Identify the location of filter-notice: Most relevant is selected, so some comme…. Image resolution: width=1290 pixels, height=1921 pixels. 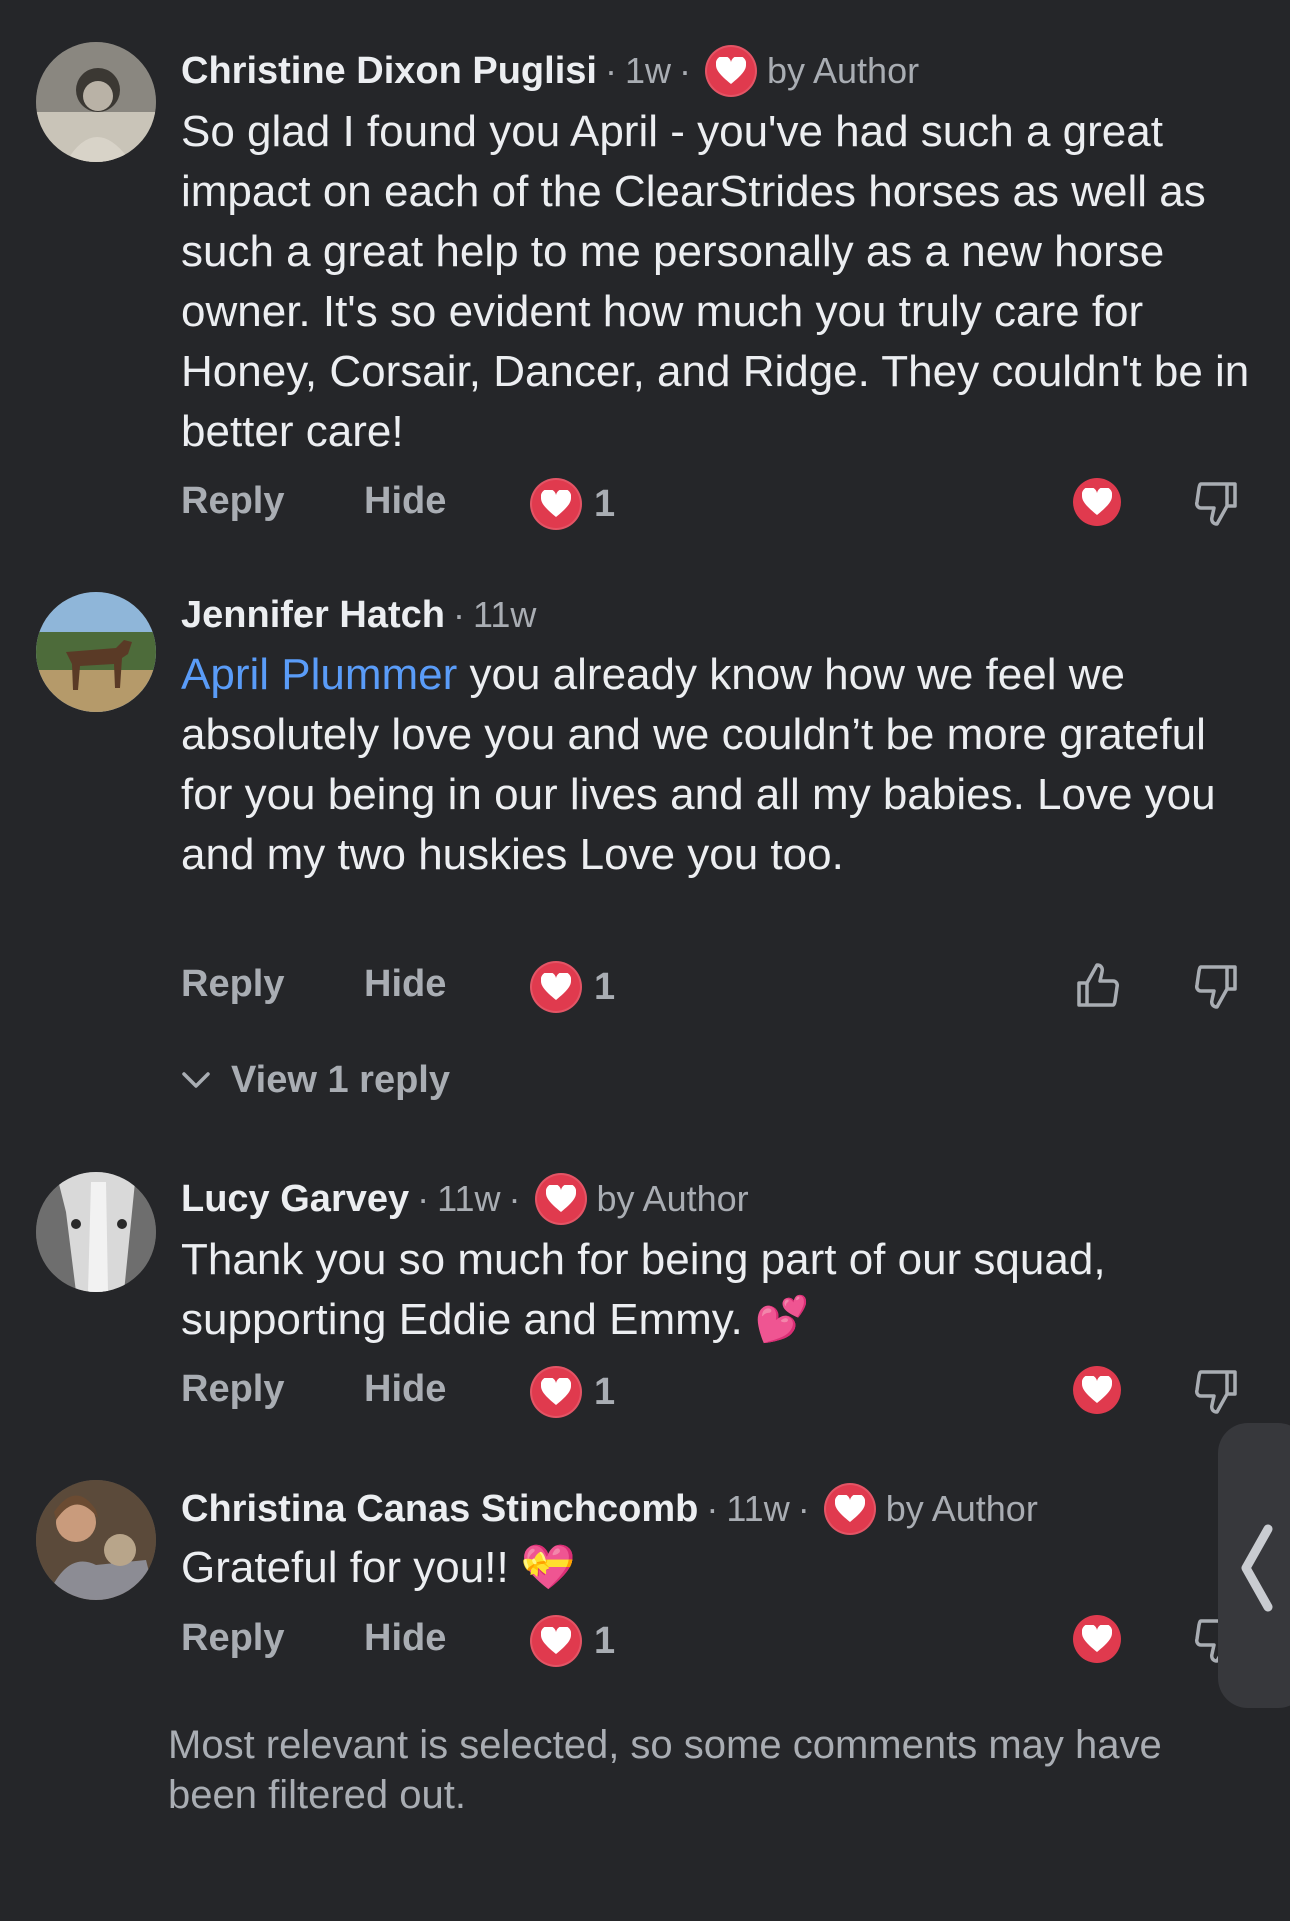
(665, 1770).